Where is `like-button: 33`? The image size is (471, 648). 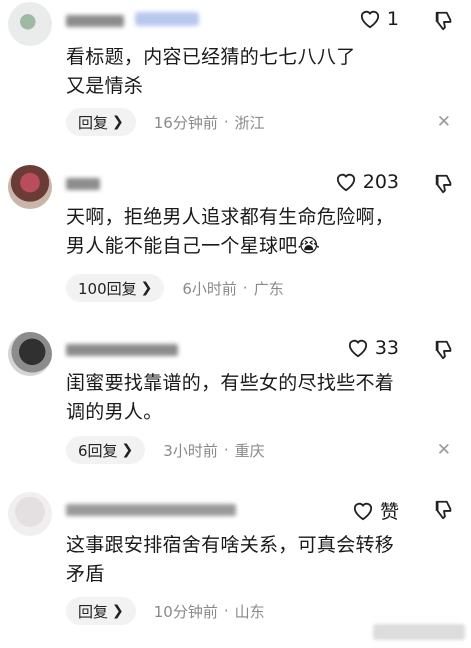
like-button: 33 is located at coordinates (373, 348).